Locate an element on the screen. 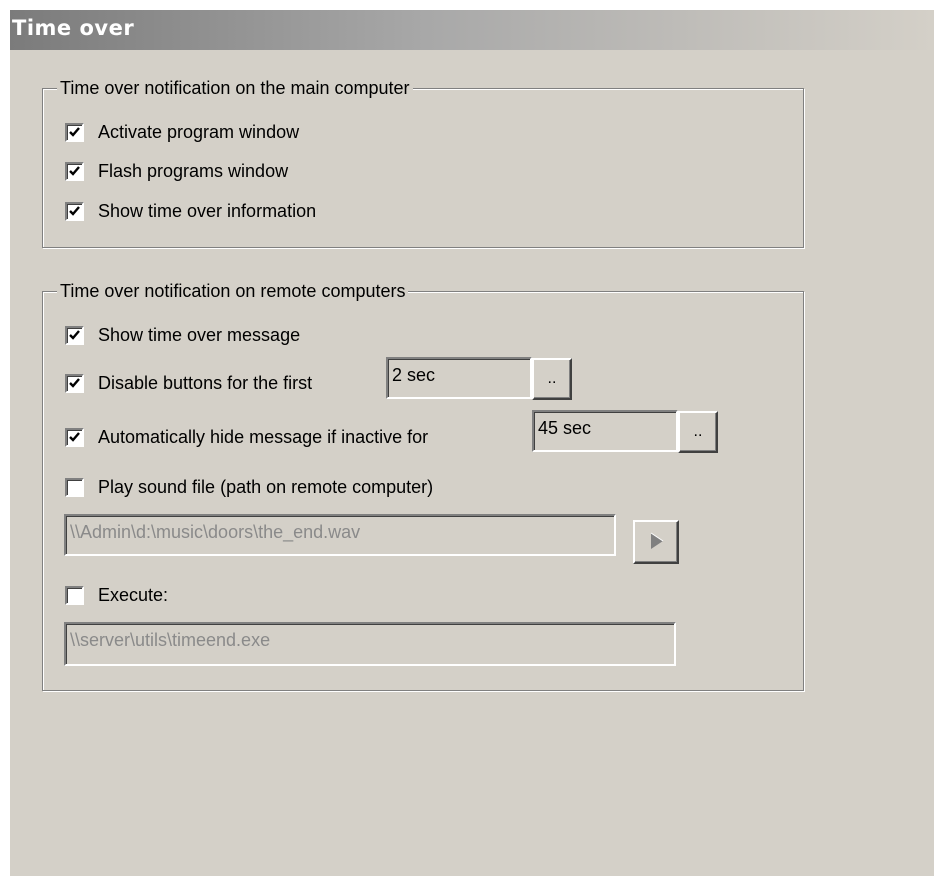 Image resolution: width=934 pixels, height=876 pixels. show-time-over-message-option: Show time over message is located at coordinates (182, 335).